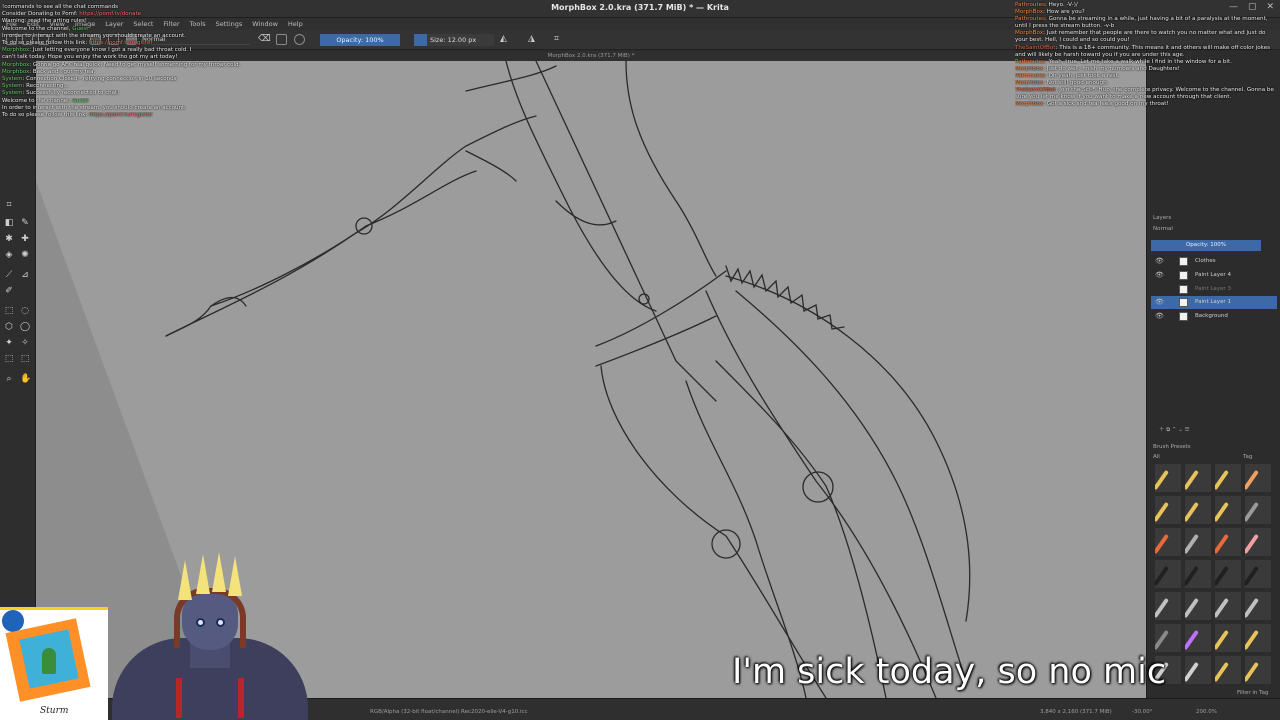 This screenshot has height=720, width=1280. Describe the element at coordinates (9, 239) in the screenshot. I see `smart-patch-icon: ✱` at that location.